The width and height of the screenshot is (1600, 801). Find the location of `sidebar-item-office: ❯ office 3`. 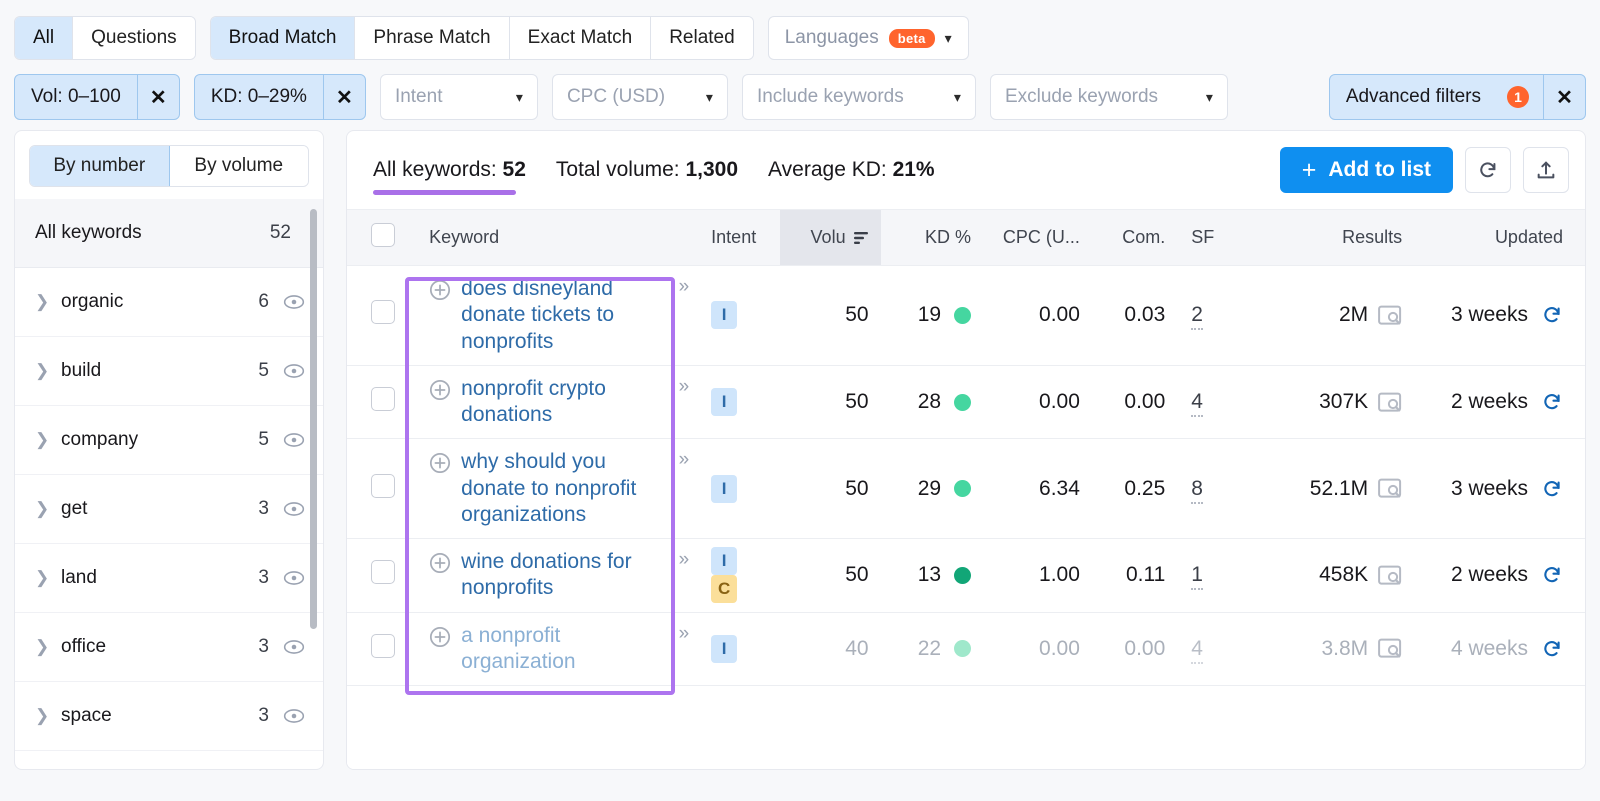

sidebar-item-office: ❯ office 3 is located at coordinates (169, 647).